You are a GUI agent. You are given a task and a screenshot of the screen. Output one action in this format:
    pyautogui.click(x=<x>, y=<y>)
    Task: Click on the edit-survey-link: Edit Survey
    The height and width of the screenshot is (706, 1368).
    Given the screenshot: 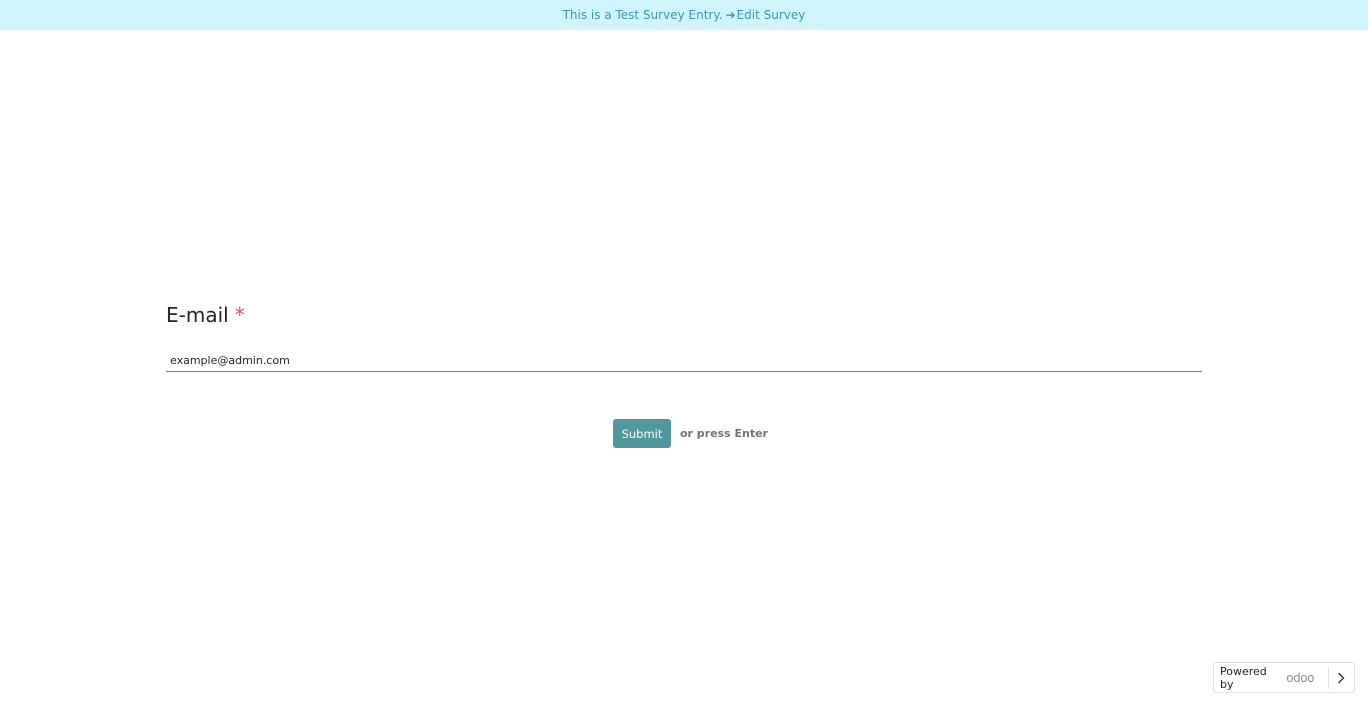 What is the action you would take?
    pyautogui.click(x=771, y=15)
    